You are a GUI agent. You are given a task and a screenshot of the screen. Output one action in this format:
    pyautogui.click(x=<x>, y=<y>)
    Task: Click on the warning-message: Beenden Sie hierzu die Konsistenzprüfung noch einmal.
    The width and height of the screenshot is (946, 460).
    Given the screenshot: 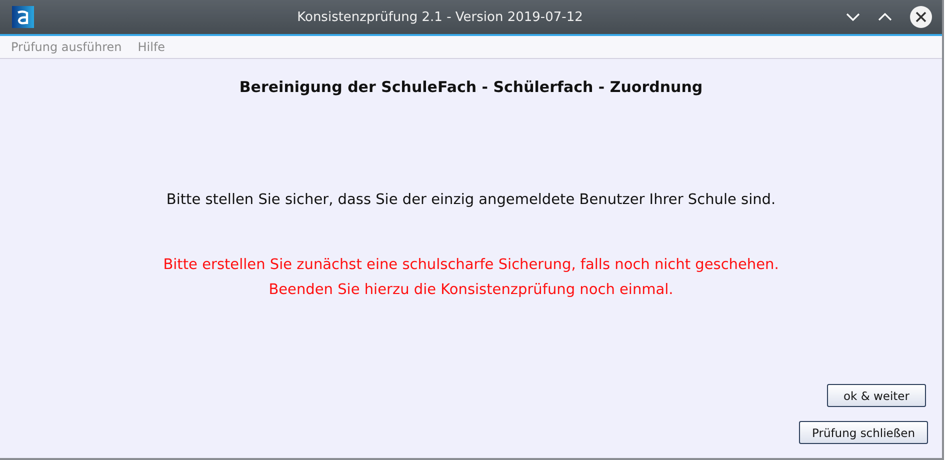 What is the action you would take?
    pyautogui.click(x=471, y=290)
    